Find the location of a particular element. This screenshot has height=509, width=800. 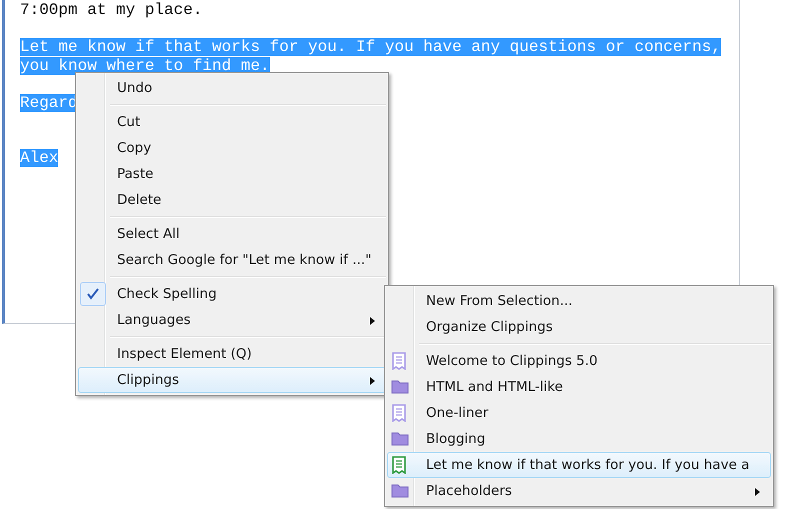

message-text: Let me know if that works for you. If you have any questions or concerns, is located at coordinates (370, 47).